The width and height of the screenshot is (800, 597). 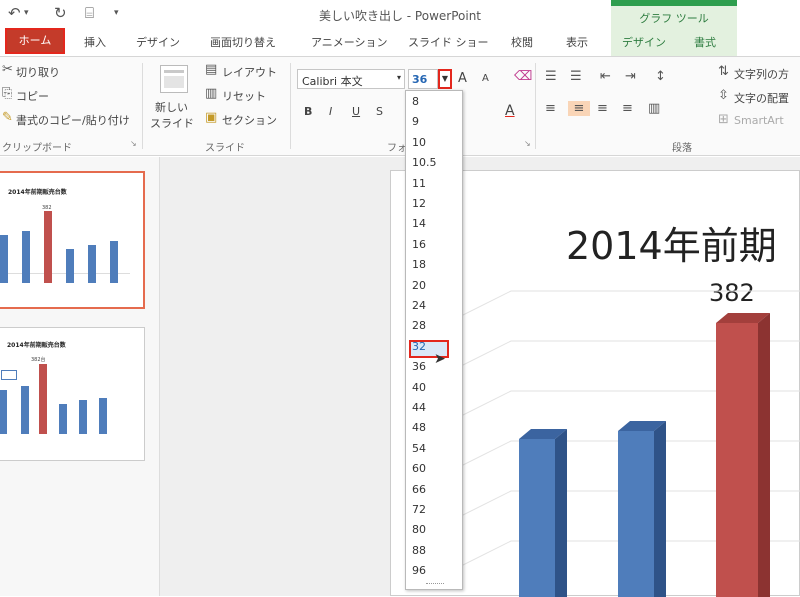 I want to click on reset-button: リセット, so click(x=244, y=96).